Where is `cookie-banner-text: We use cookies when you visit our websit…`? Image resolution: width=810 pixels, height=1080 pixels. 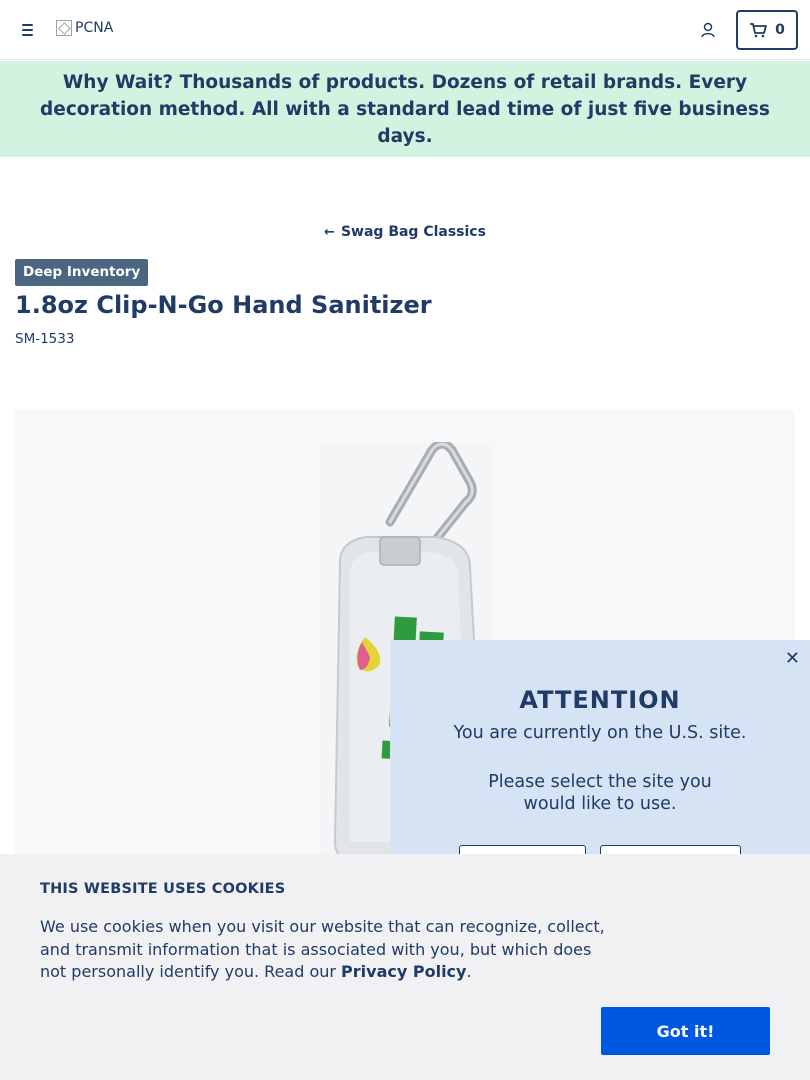
cookie-banner-text: We use cookies when you visit our websit… is located at coordinates (330, 950).